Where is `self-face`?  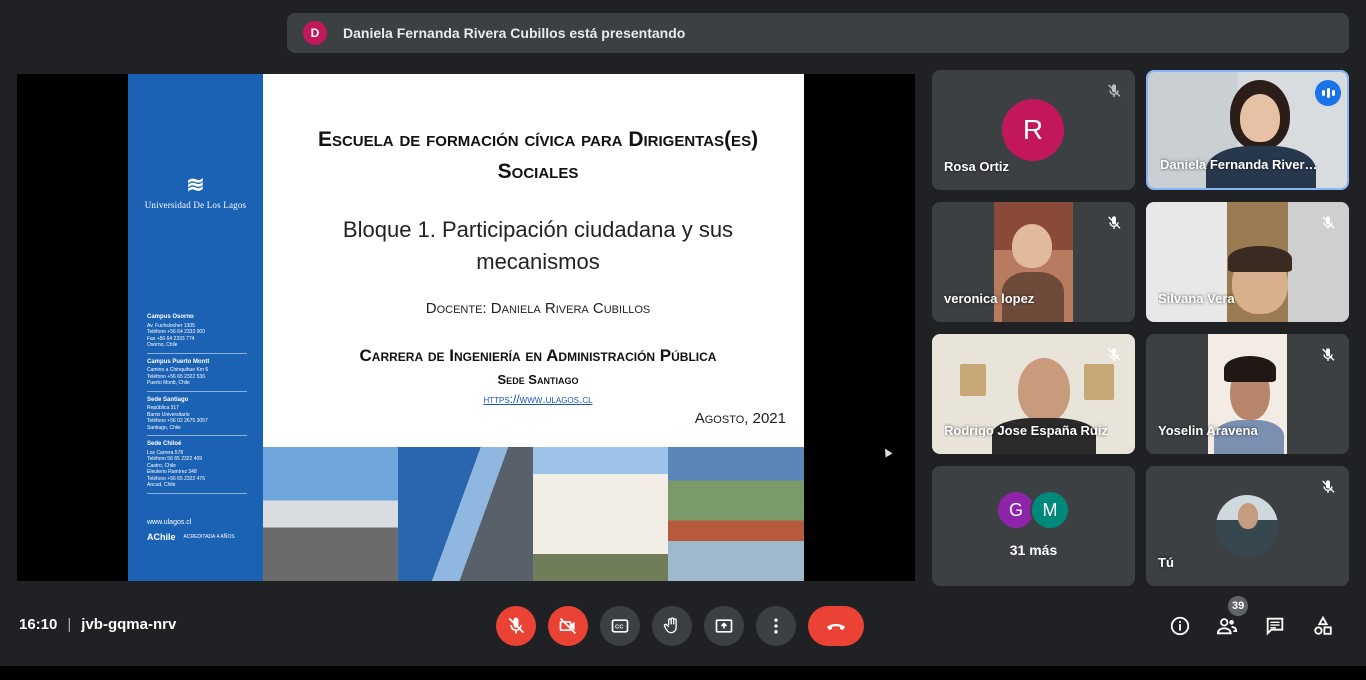
self-face is located at coordinates (1248, 516).